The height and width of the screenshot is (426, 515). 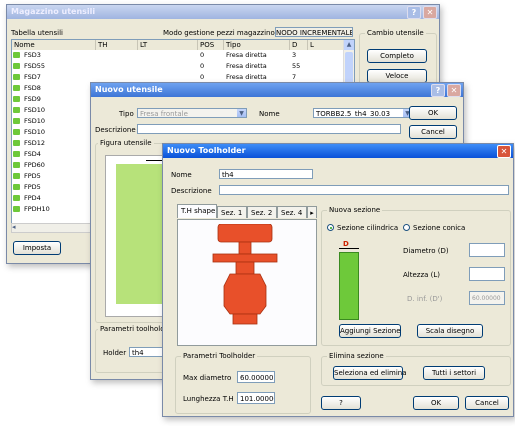 What do you see at coordinates (294, 77) in the screenshot?
I see `cell-d: 7` at bounding box center [294, 77].